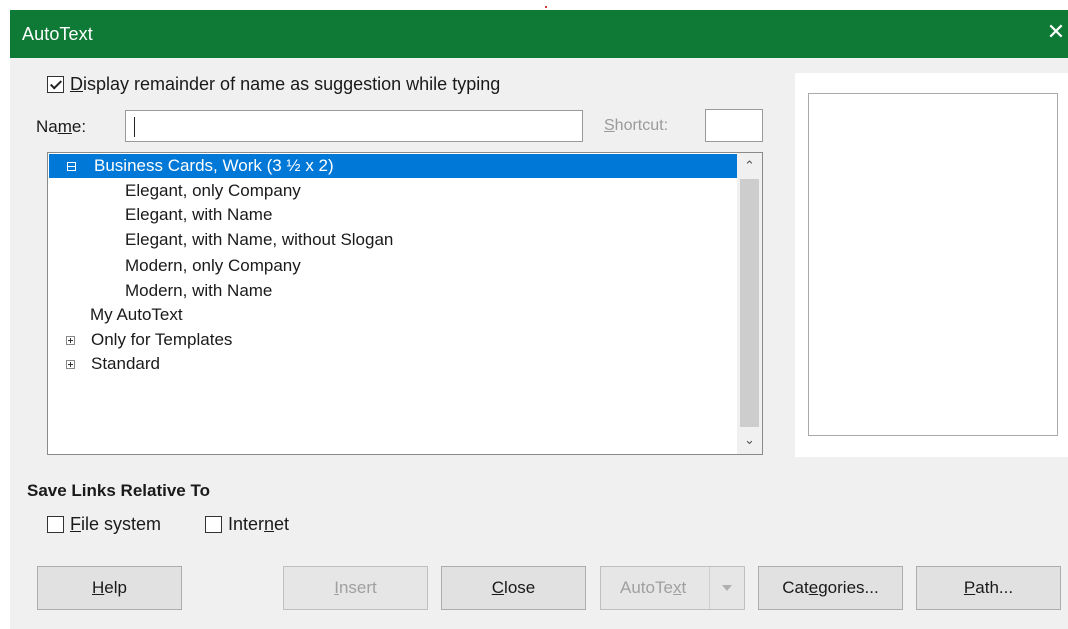 The image size is (1068, 629). I want to click on help-button: Help, so click(109, 588).